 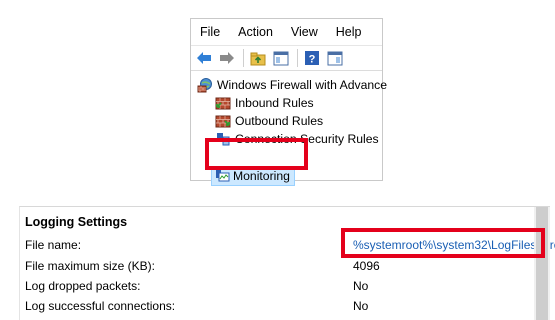 What do you see at coordinates (227, 58) in the screenshot?
I see `forward-arrow-icon` at bounding box center [227, 58].